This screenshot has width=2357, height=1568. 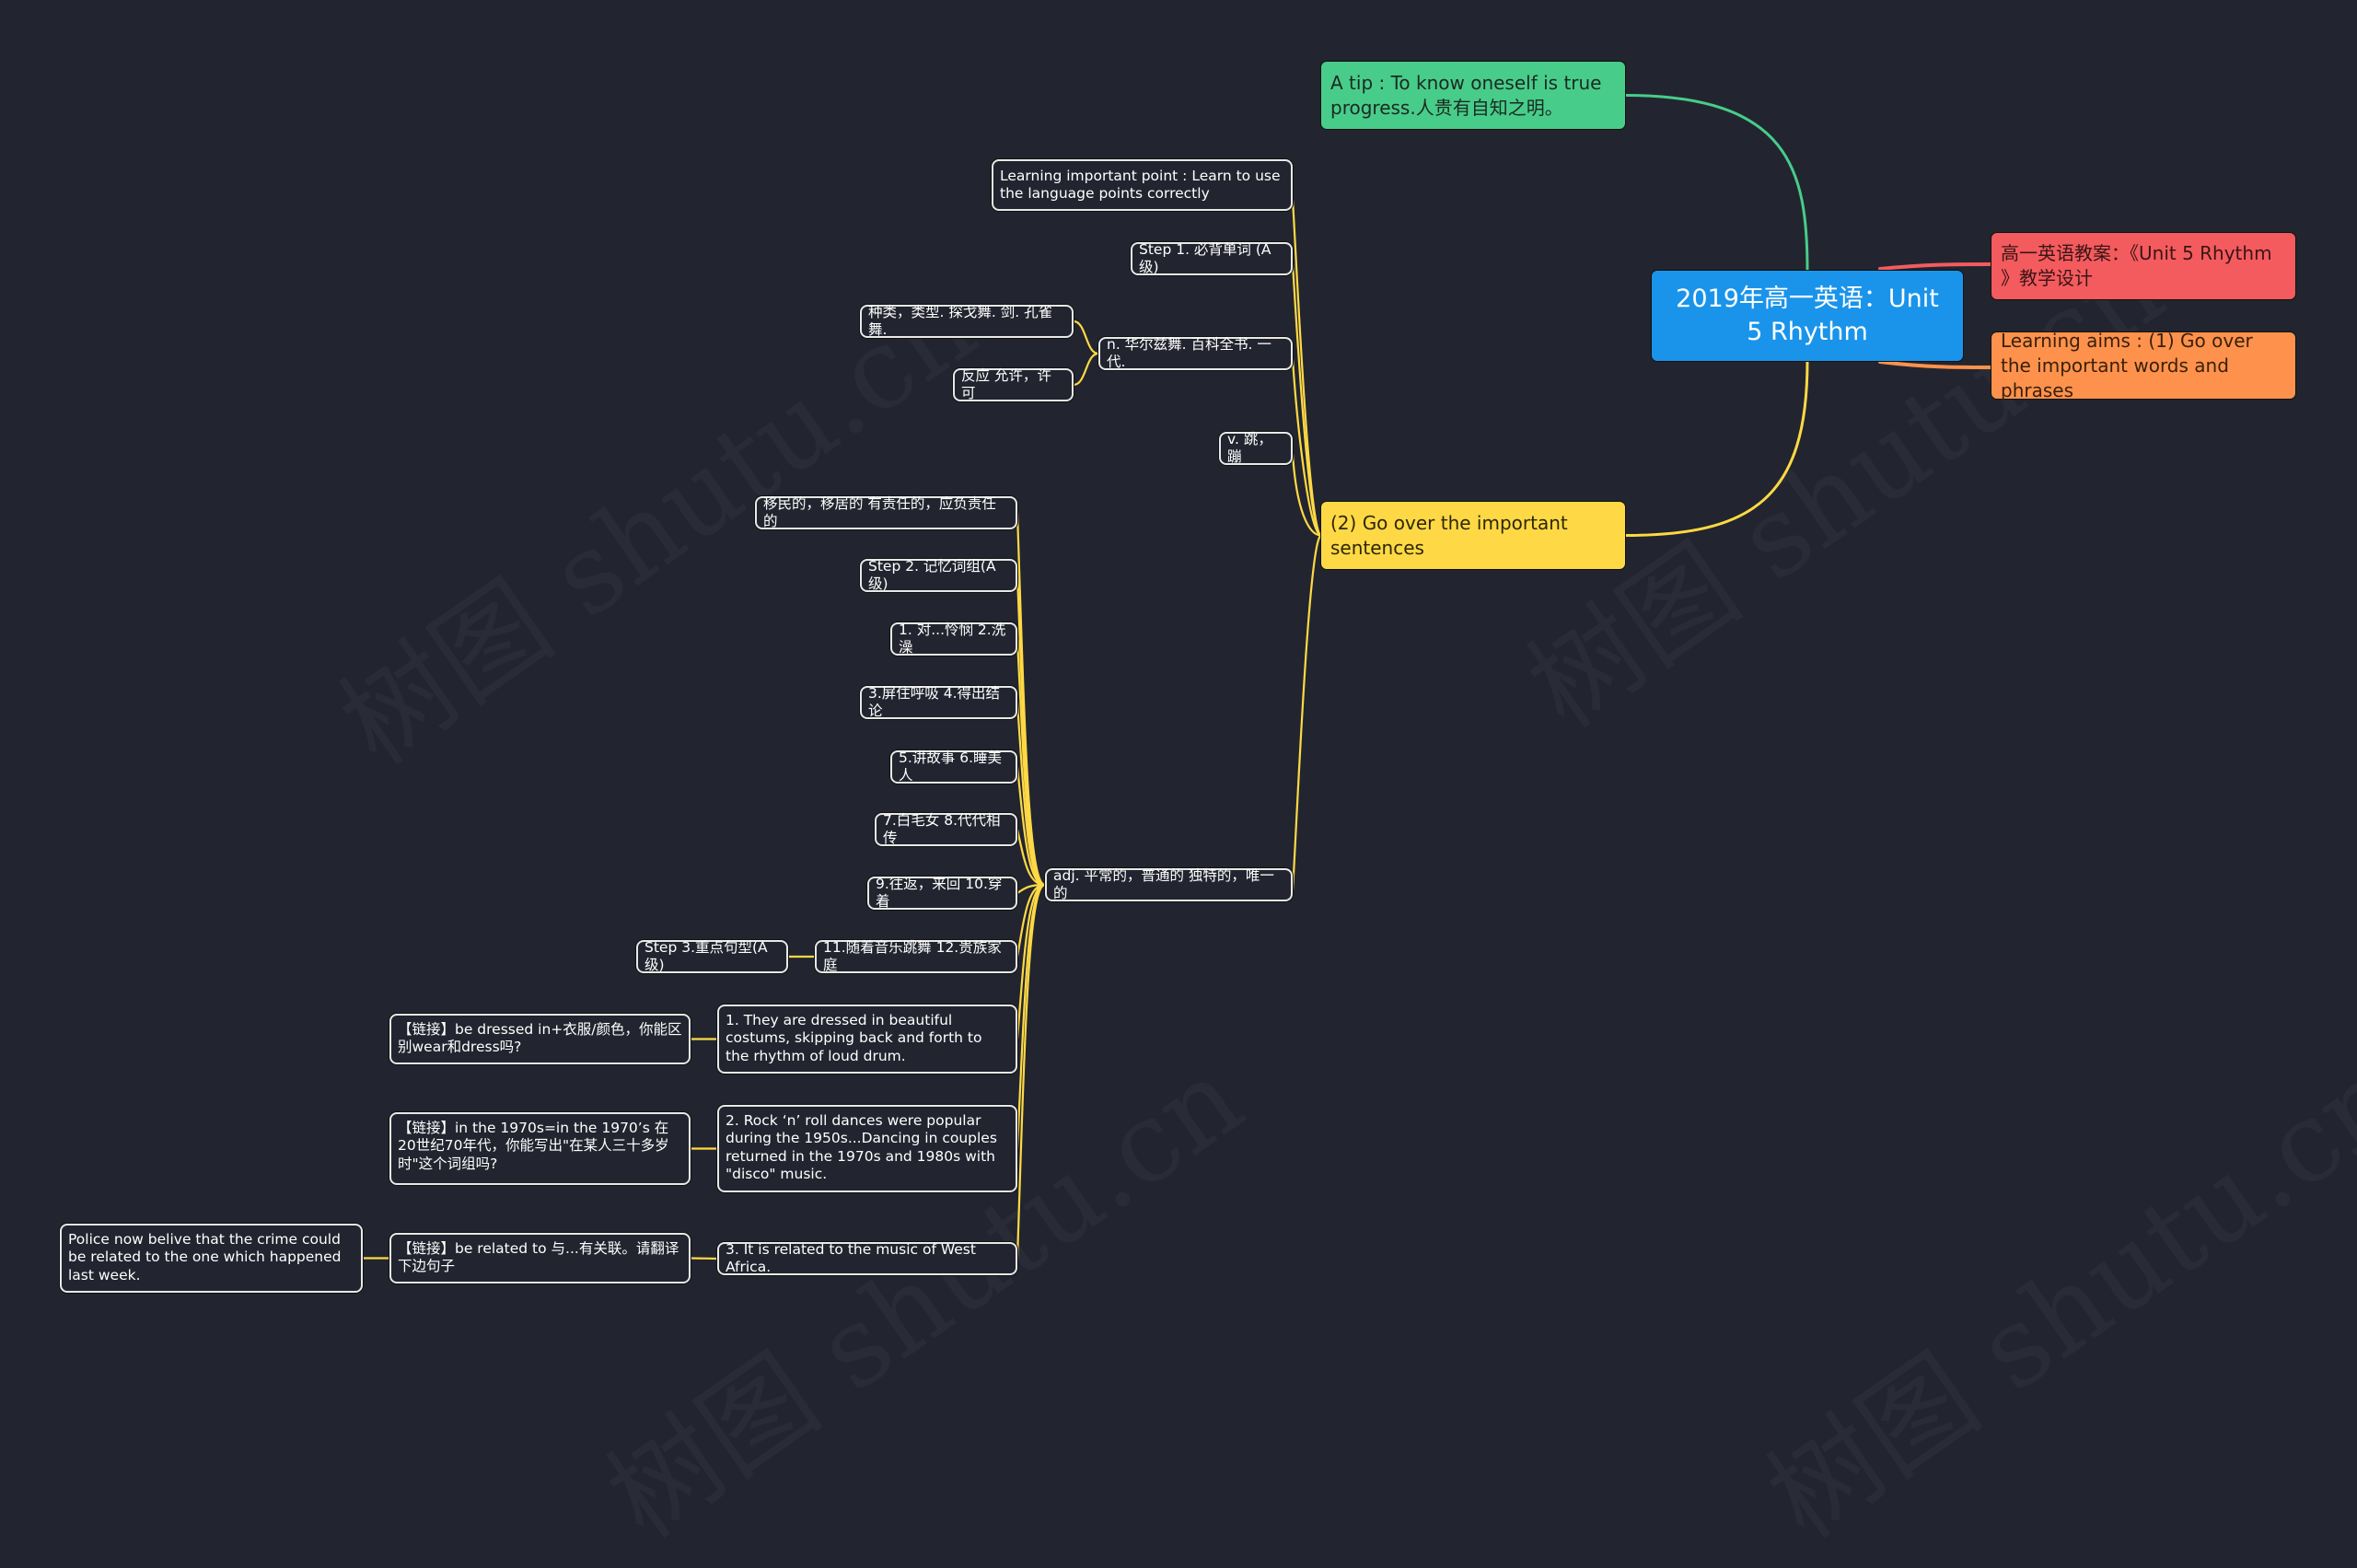 I want to click on connector-root-tip, so click(x=1716, y=183).